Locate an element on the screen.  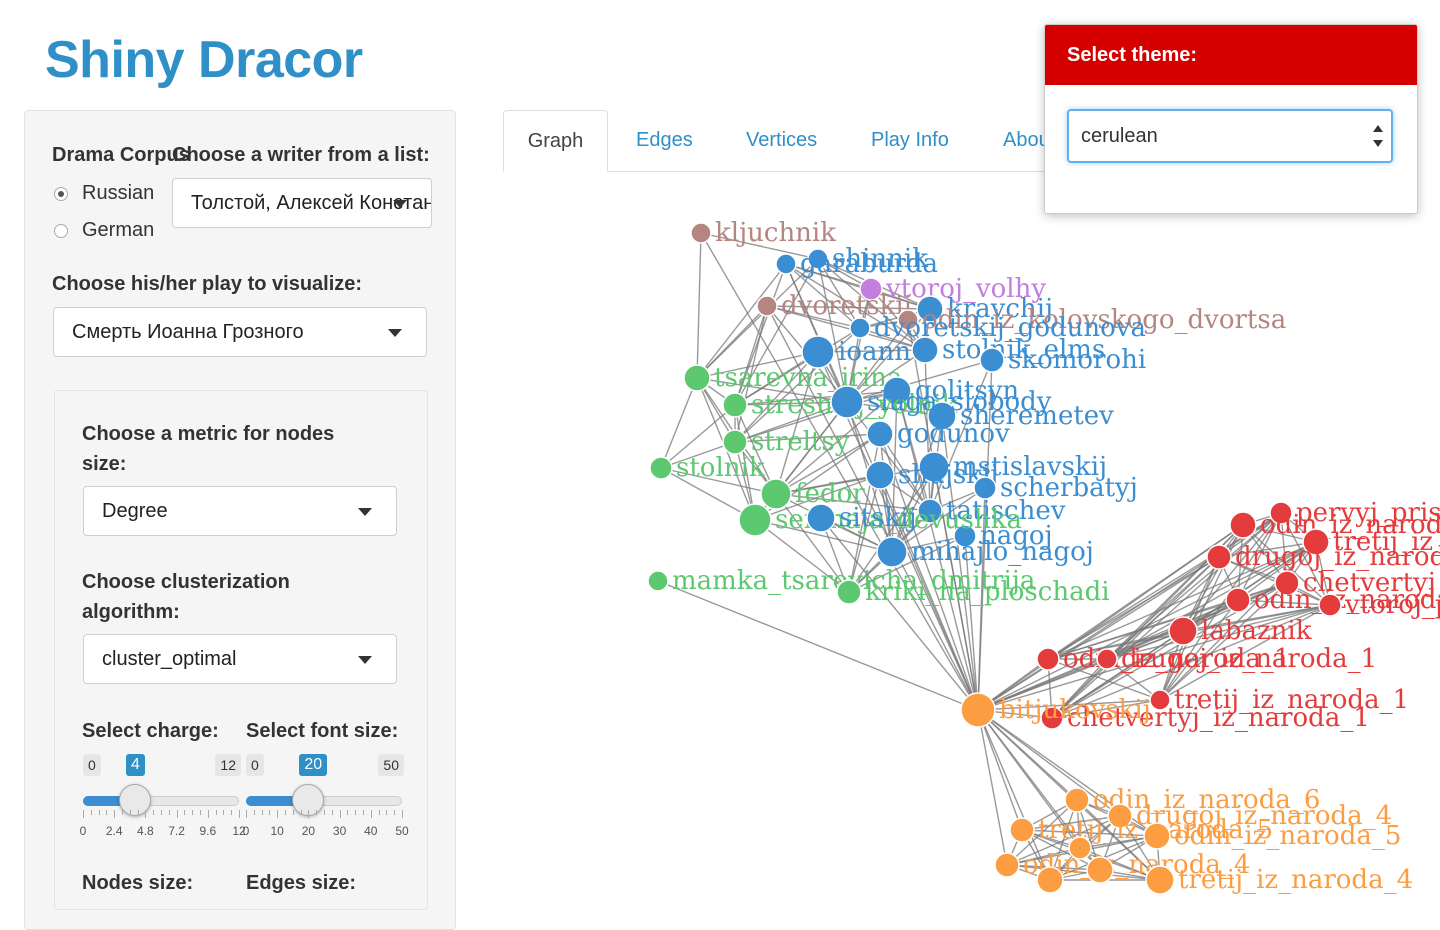
theme-select-value: cerulean is located at coordinates (1119, 135).